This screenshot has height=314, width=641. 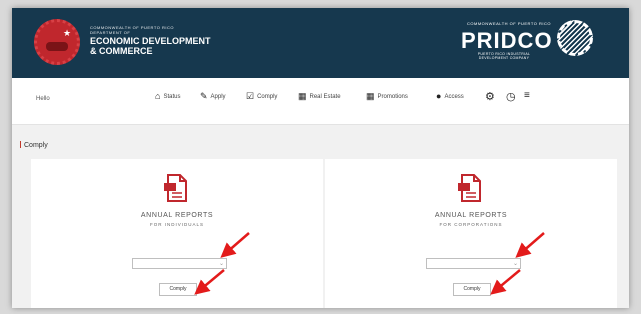 I want to click on arrow-to-select-left, so click(x=235, y=245).